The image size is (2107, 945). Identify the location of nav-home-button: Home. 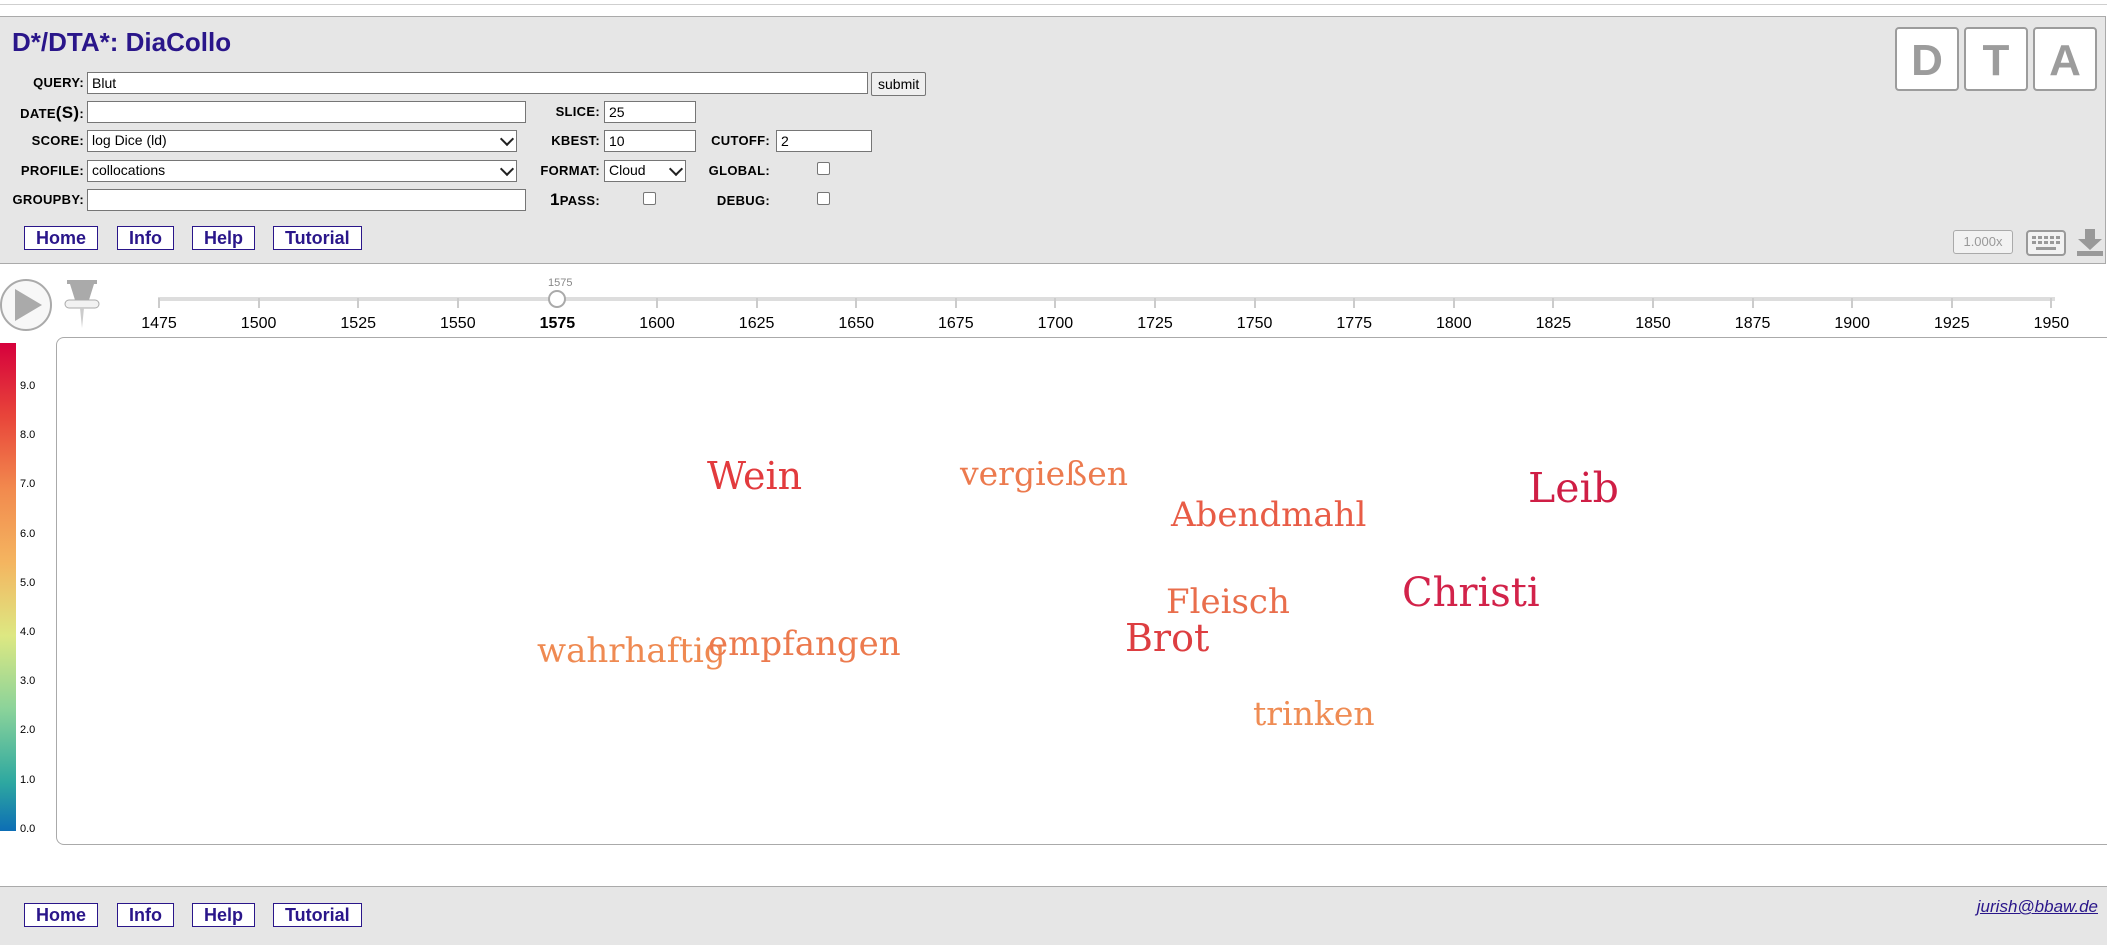
(61, 238).